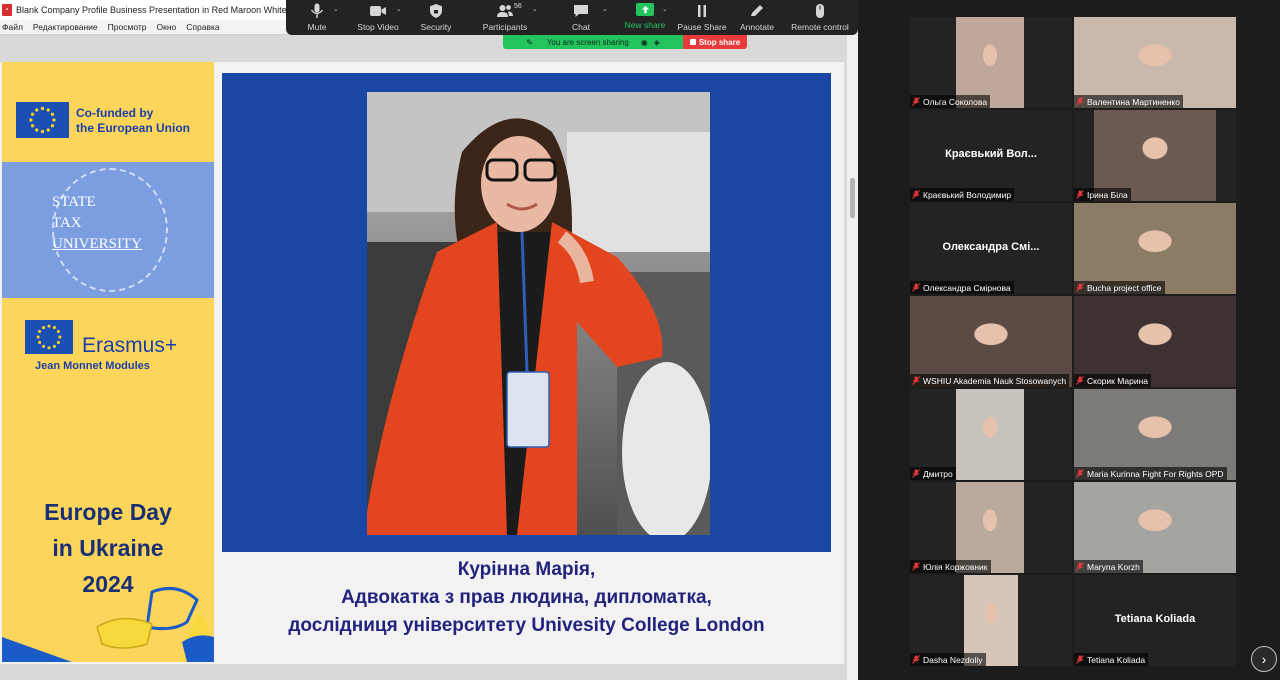 This screenshot has height=680, width=1280. I want to click on participant-name: Олександра Смірнова, so click(967, 287).